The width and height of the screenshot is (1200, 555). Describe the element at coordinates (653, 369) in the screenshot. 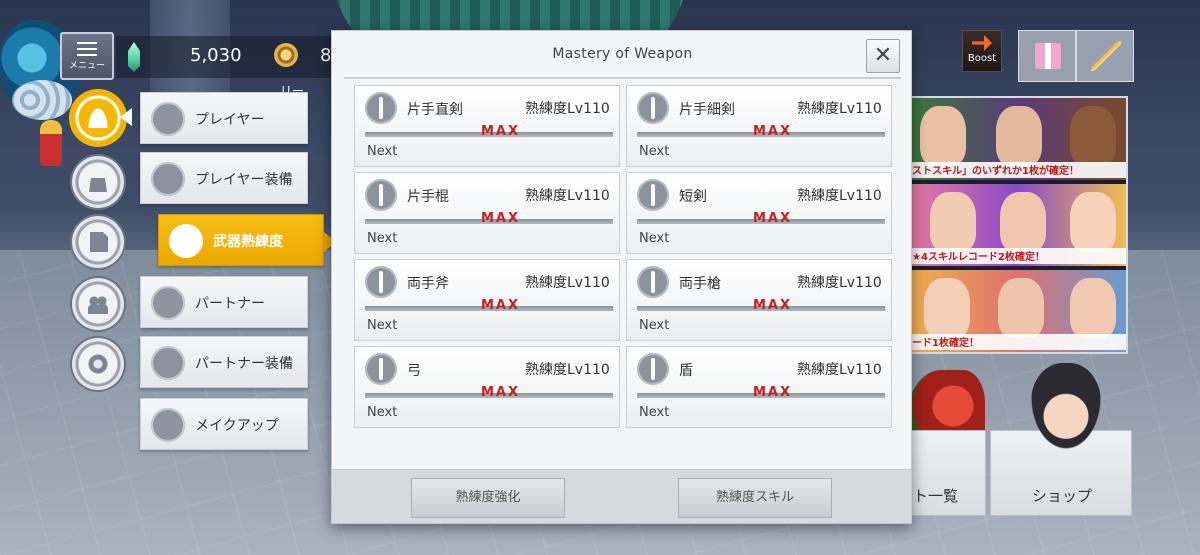

I see `shield-icon` at that location.